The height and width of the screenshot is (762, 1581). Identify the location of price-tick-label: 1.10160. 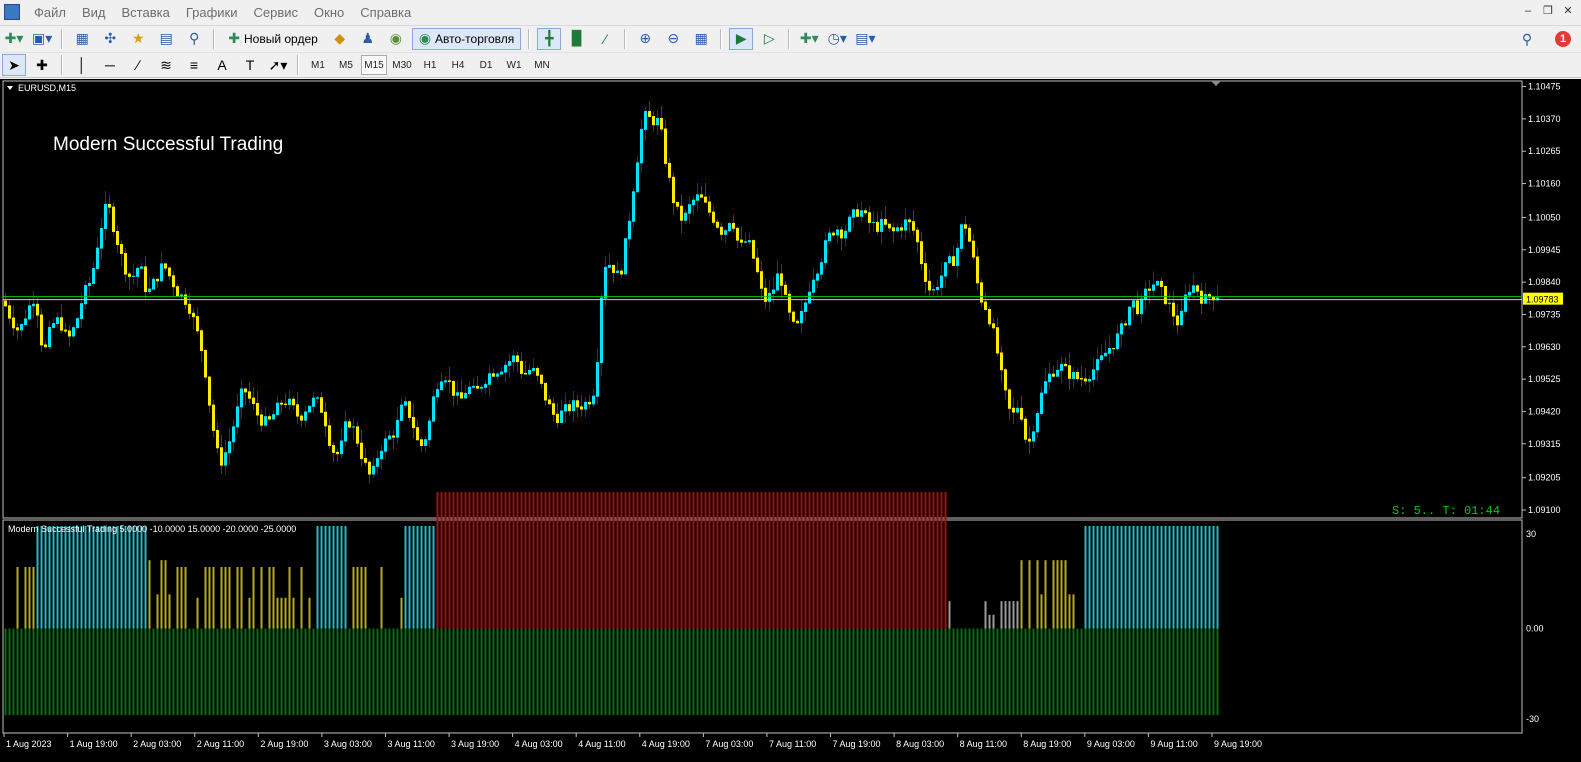
(1544, 184).